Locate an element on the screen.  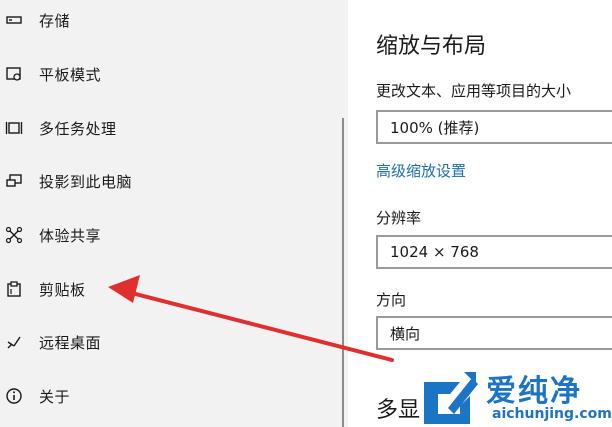
shared-experiences-icon is located at coordinates (14, 235).